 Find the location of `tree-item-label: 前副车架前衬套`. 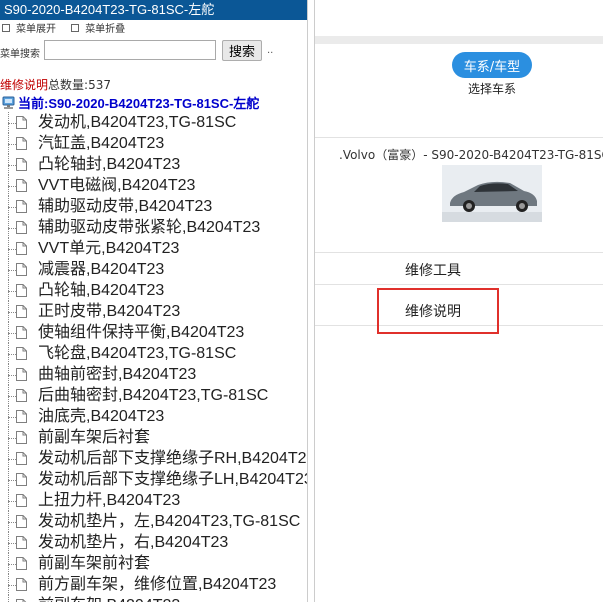

tree-item-label: 前副车架前衬套 is located at coordinates (94, 563).